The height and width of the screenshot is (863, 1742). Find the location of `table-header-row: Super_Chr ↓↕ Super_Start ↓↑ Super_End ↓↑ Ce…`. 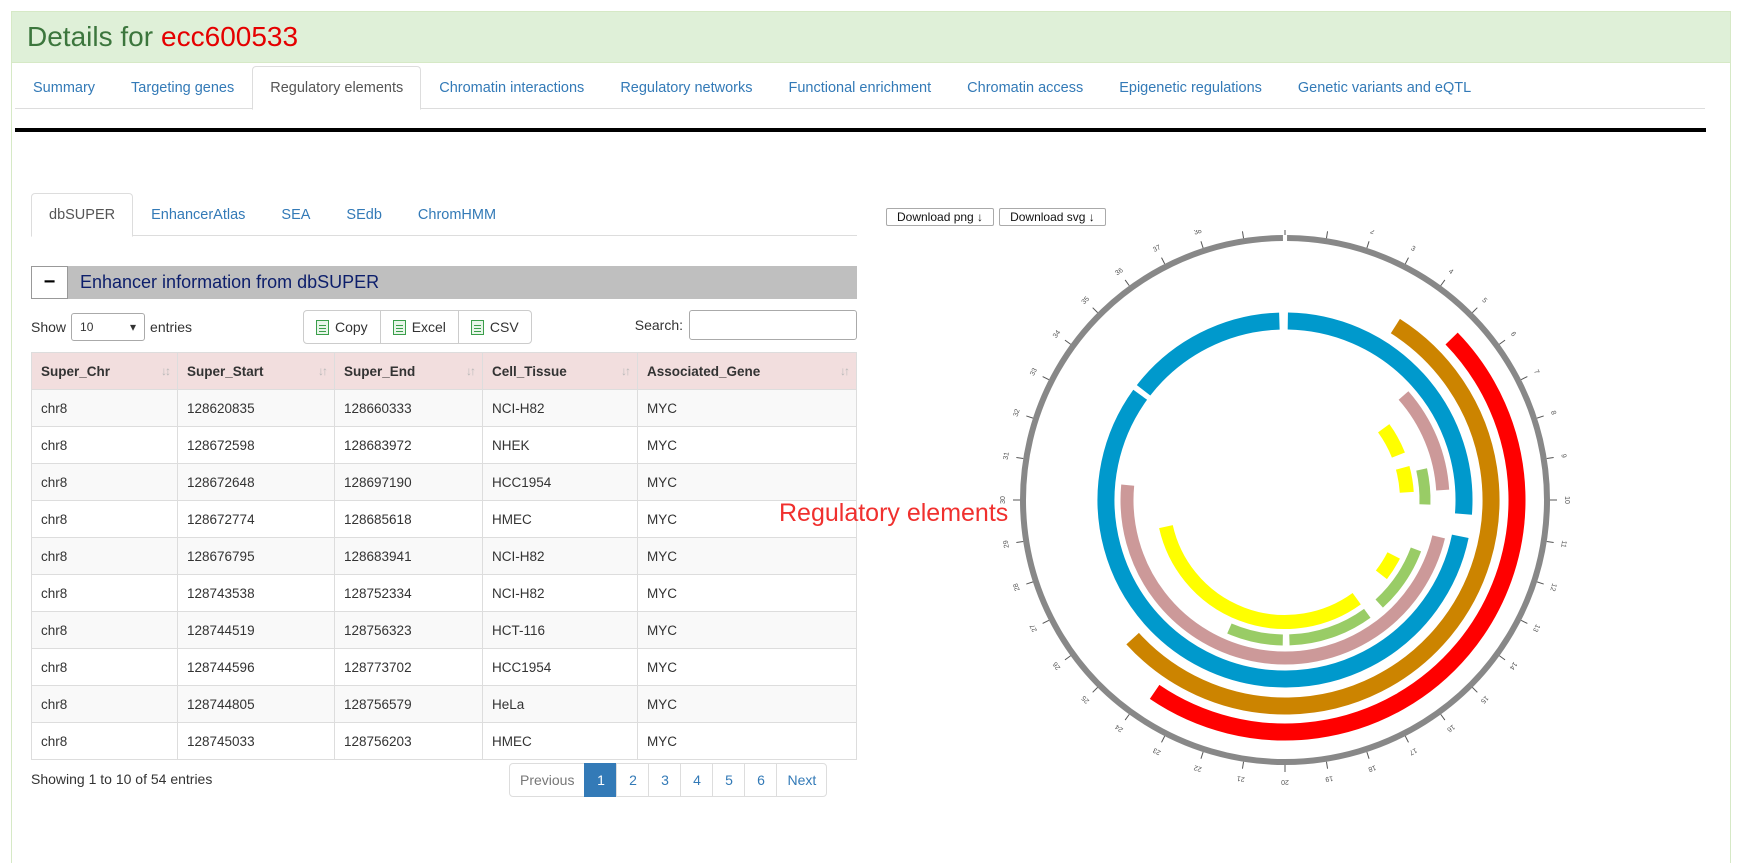

table-header-row: Super_Chr ↓↕ Super_Start ↓↑ Super_End ↓↑ Ce… is located at coordinates (444, 371).